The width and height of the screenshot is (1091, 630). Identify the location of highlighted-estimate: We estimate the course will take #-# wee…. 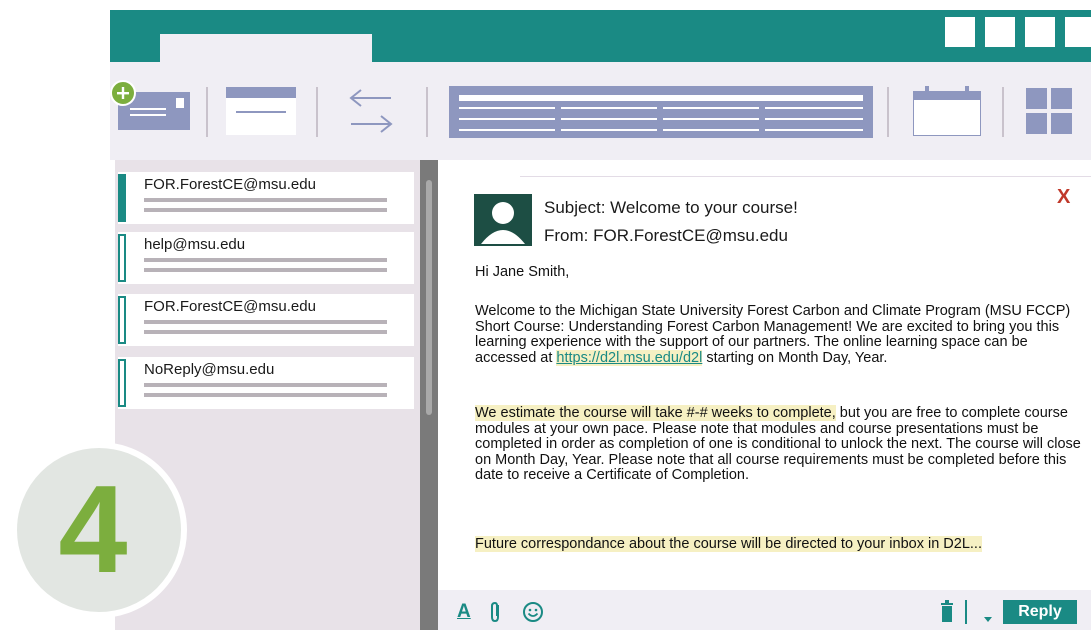
(655, 413).